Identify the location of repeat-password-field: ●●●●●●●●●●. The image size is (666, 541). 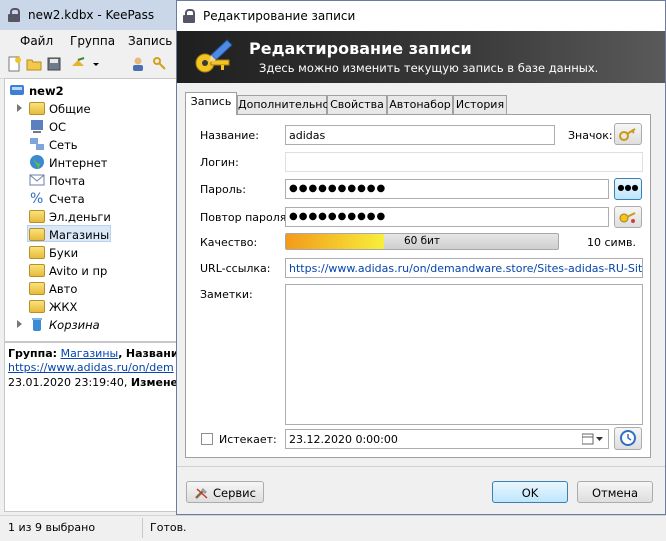
(447, 217).